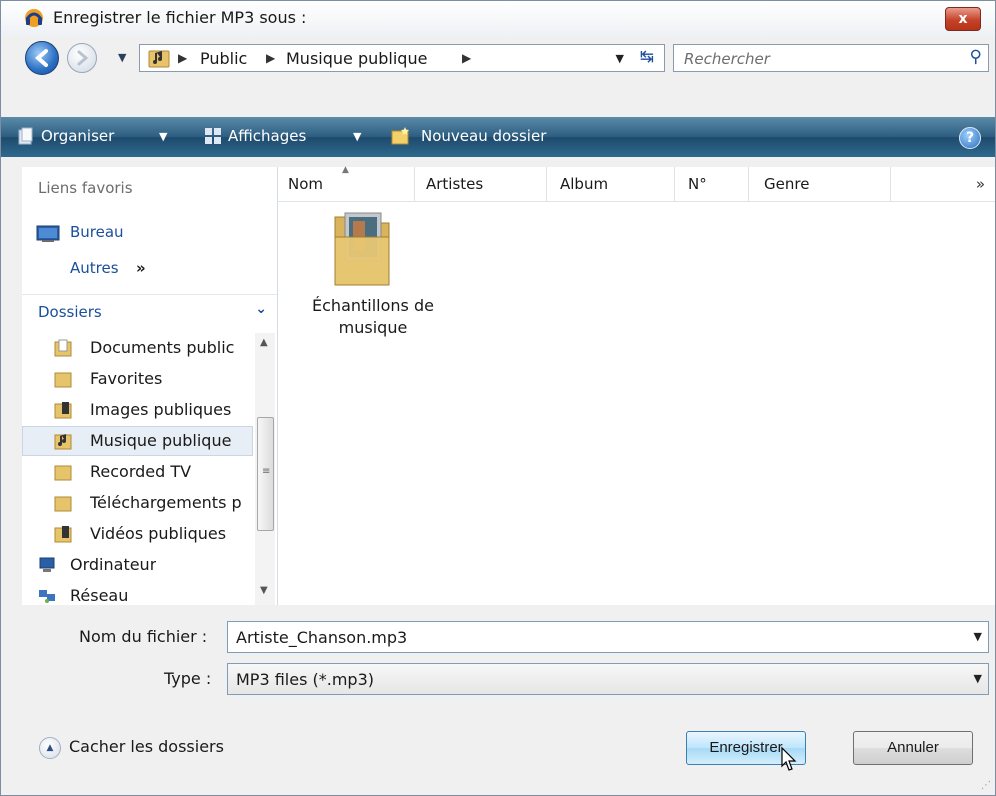  What do you see at coordinates (94, 268) in the screenshot?
I see `favorite-autres: Autres` at bounding box center [94, 268].